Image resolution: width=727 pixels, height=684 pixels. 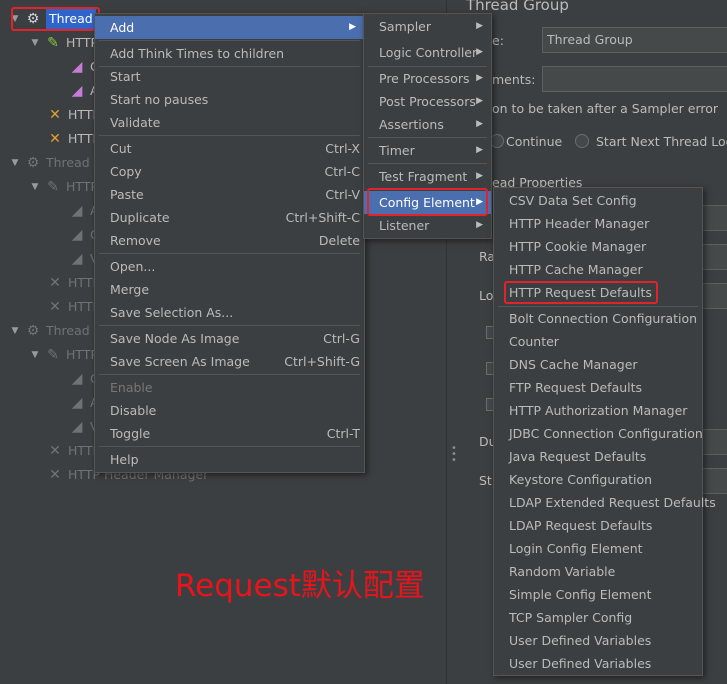 I want to click on menu-item-test-fragment: Test Fragment ▶, so click(x=427, y=176).